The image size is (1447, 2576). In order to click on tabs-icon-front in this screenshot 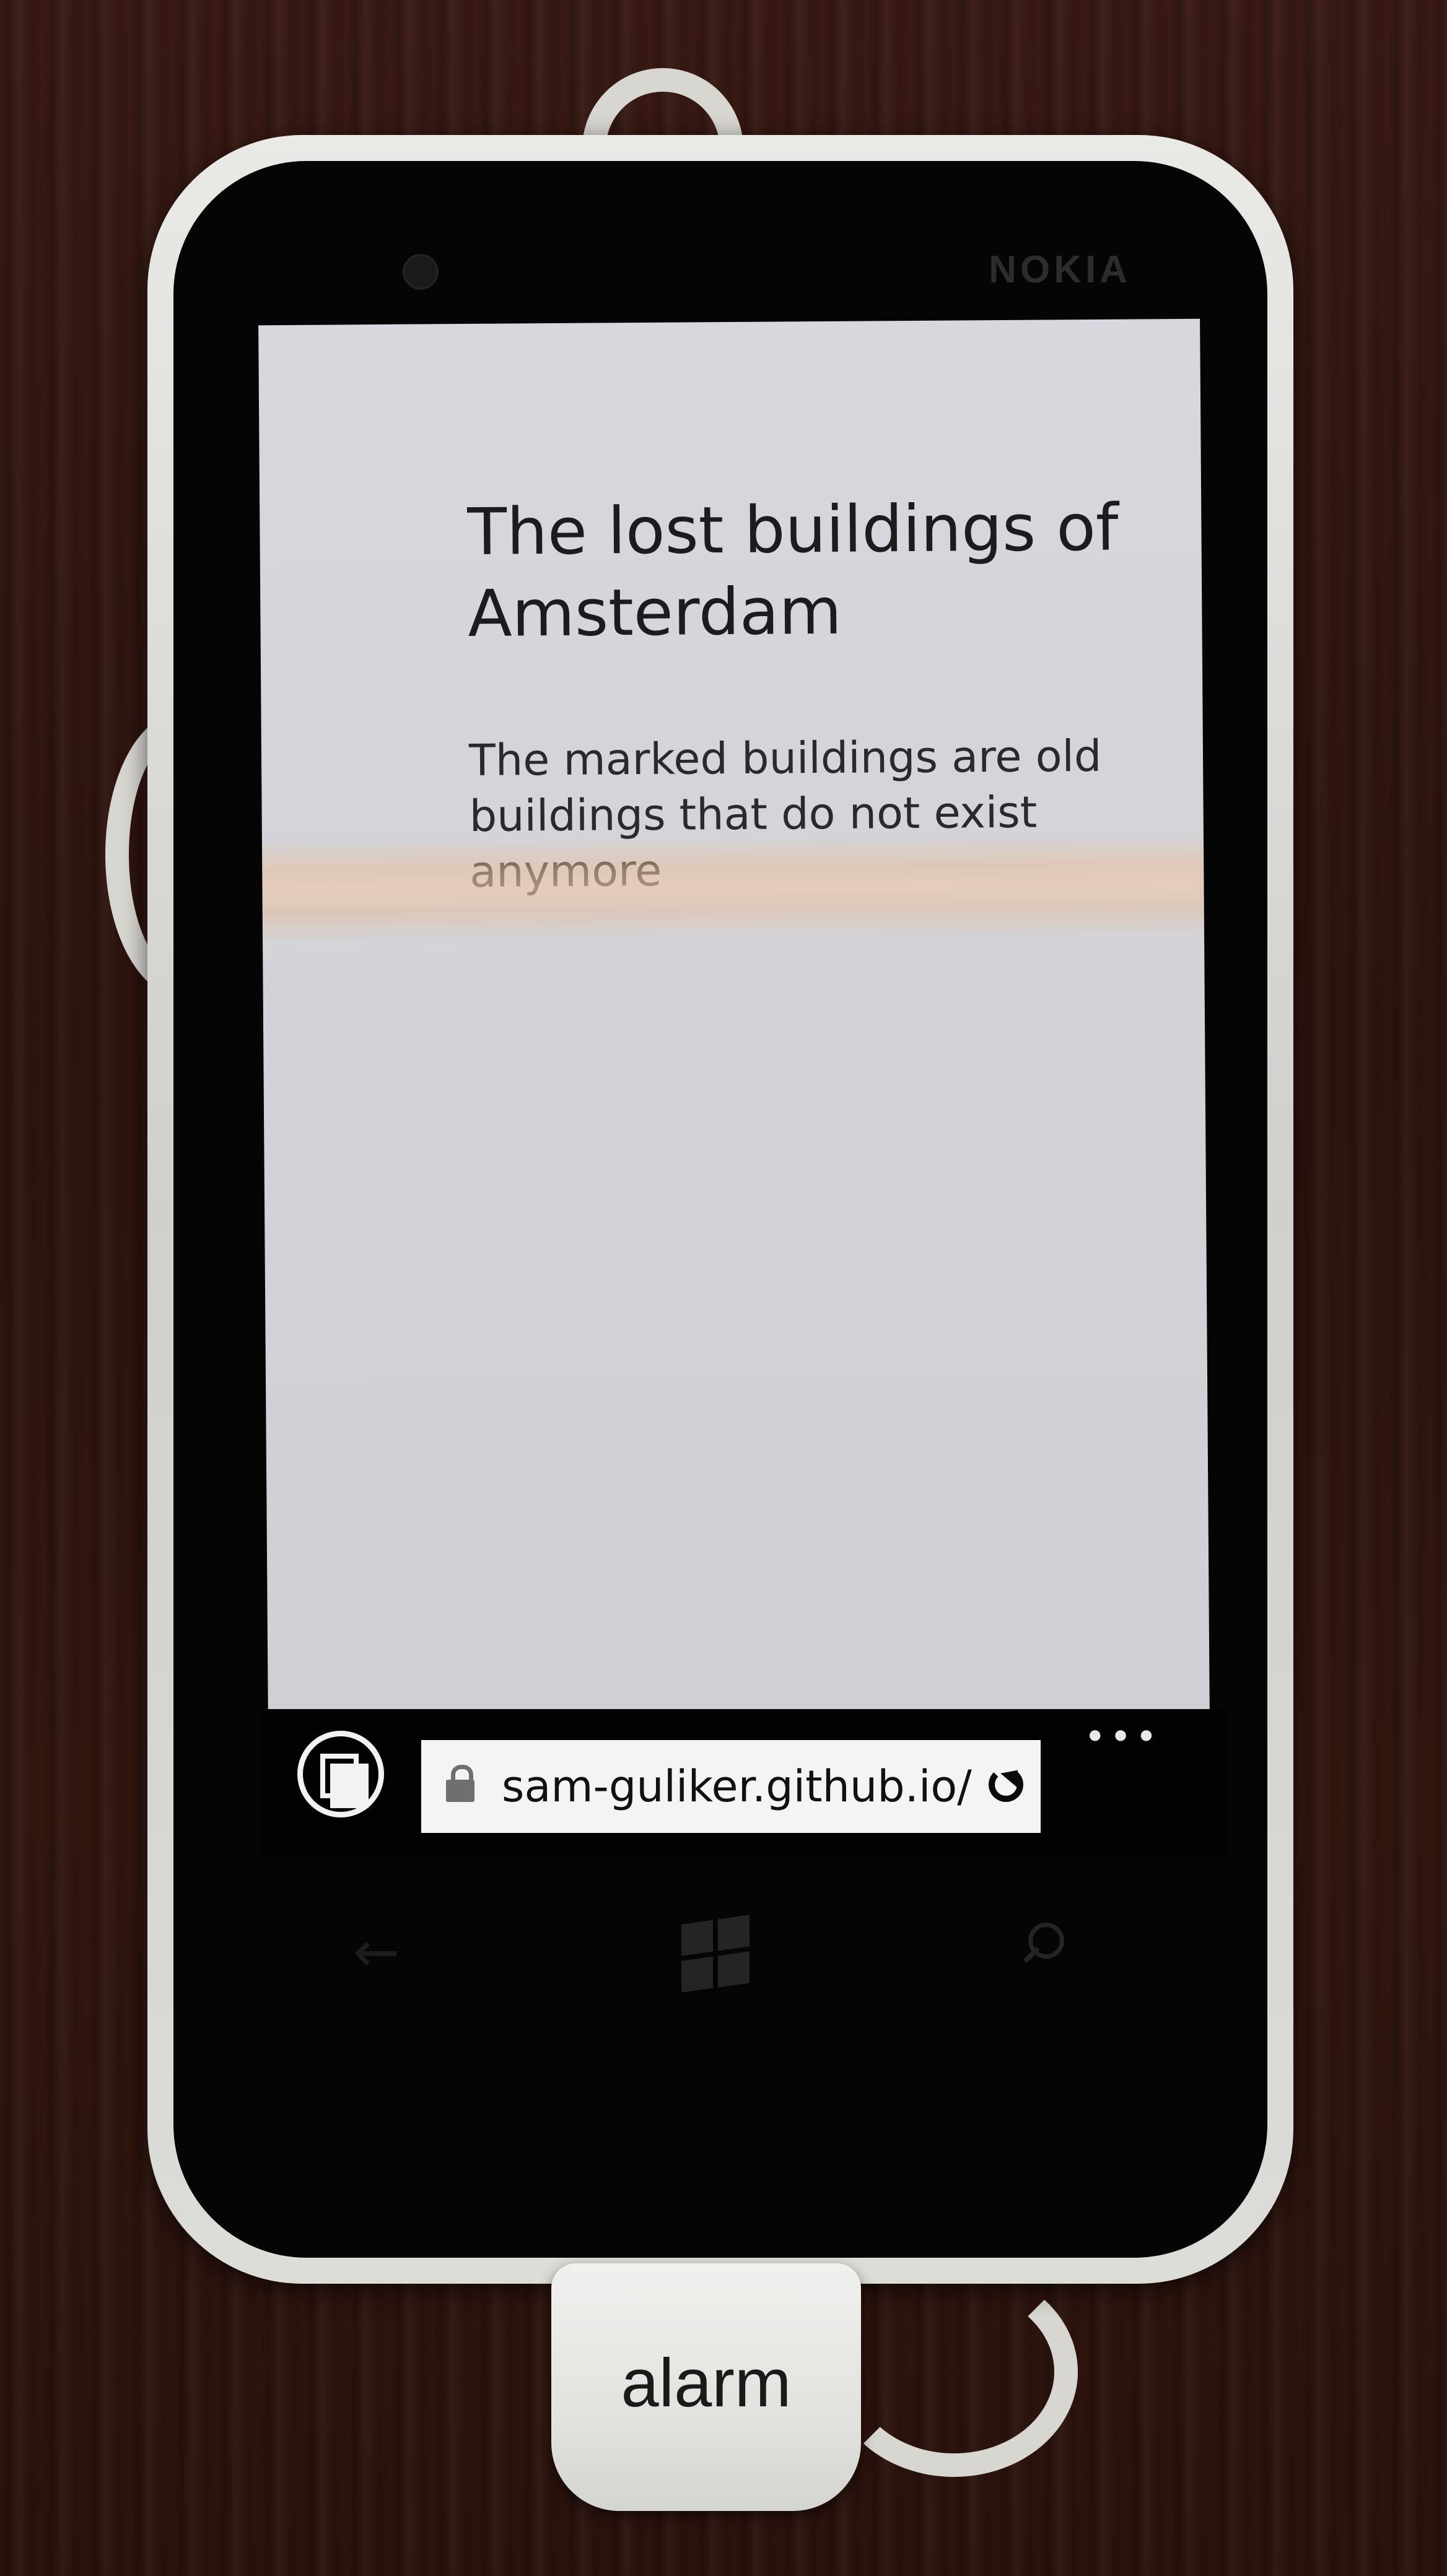, I will do `click(350, 1786)`.